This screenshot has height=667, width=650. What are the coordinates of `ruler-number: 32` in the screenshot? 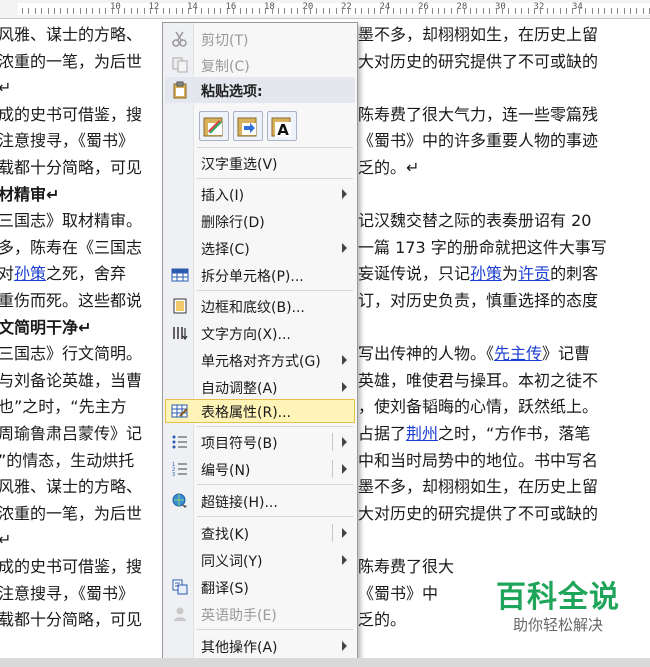 It's located at (539, 7).